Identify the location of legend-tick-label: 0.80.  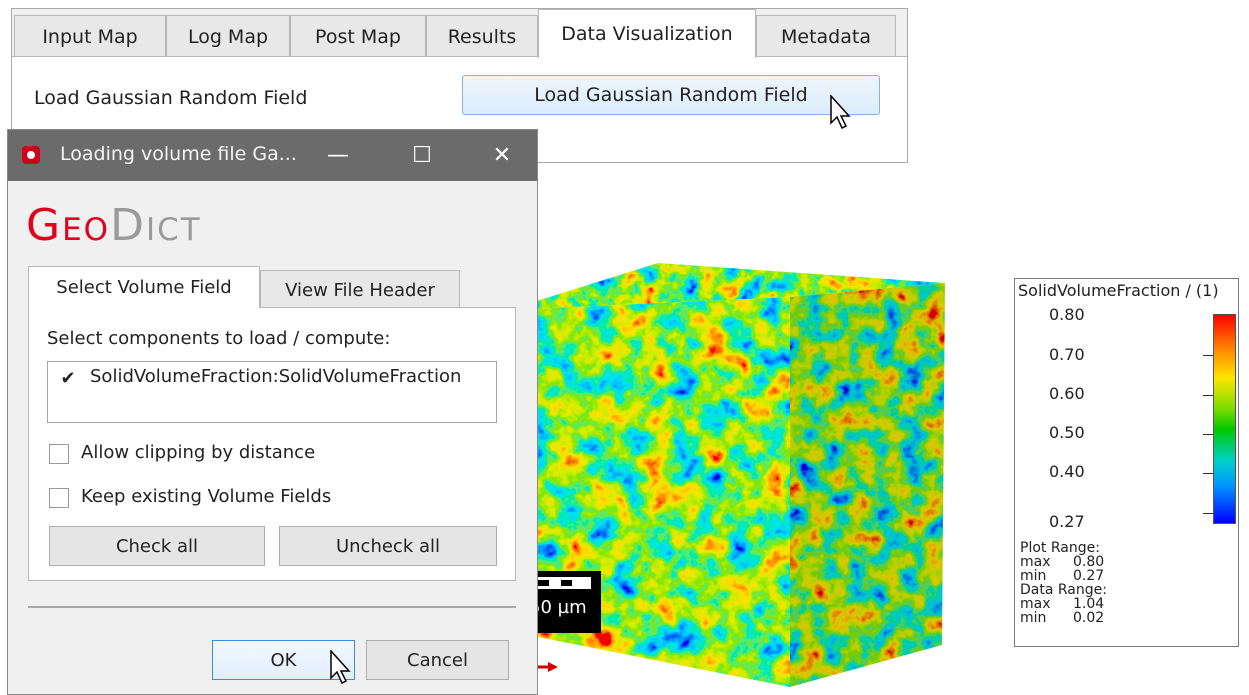
(1067, 314).